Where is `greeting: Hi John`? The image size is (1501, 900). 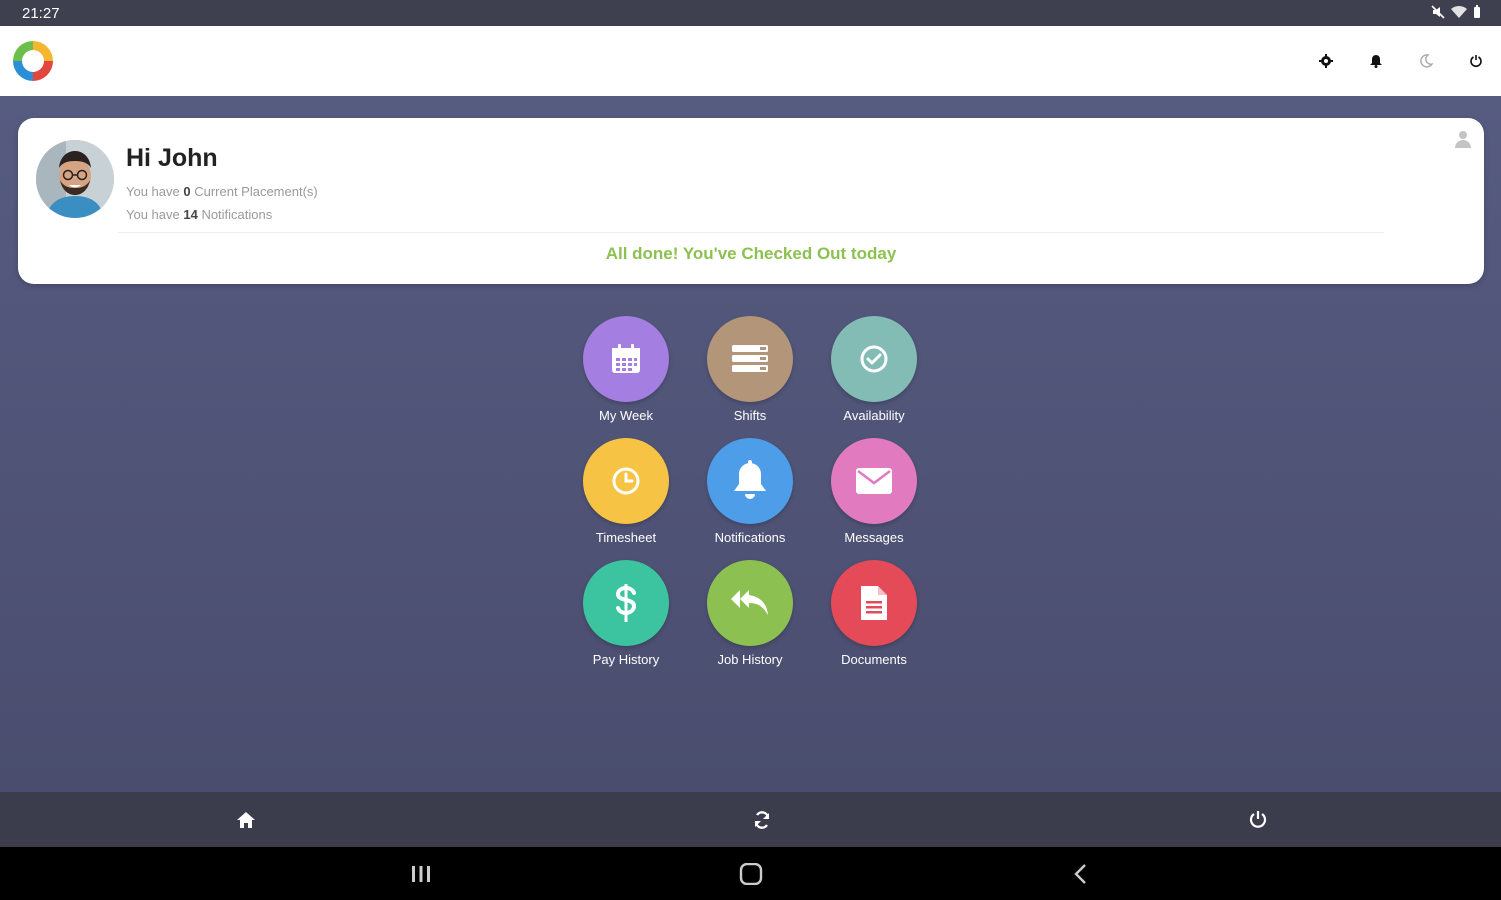
greeting: Hi John is located at coordinates (172, 158).